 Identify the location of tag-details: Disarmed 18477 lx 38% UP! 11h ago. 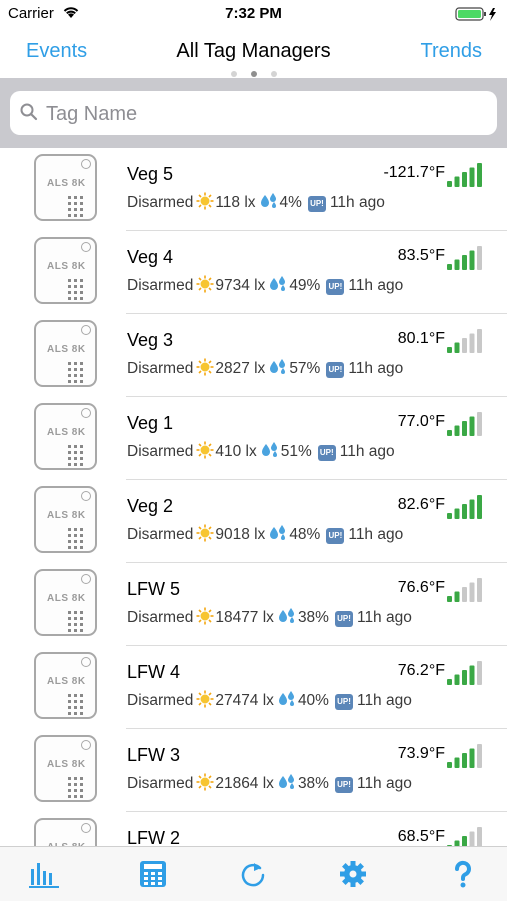
(269, 618).